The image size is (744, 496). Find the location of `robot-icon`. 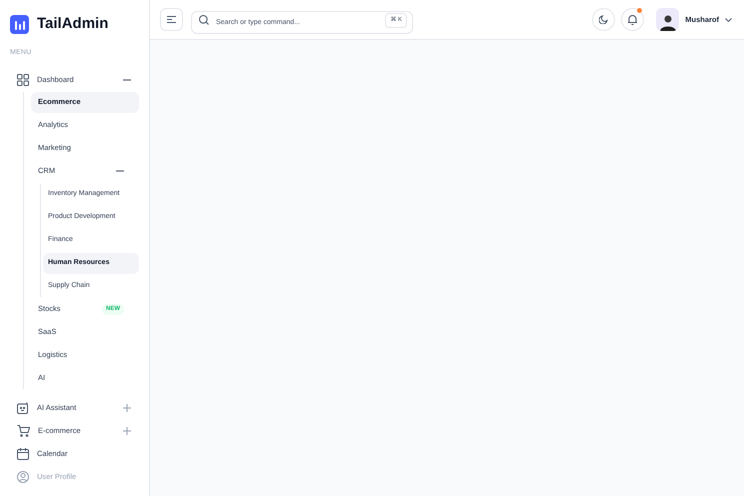

robot-icon is located at coordinates (23, 408).